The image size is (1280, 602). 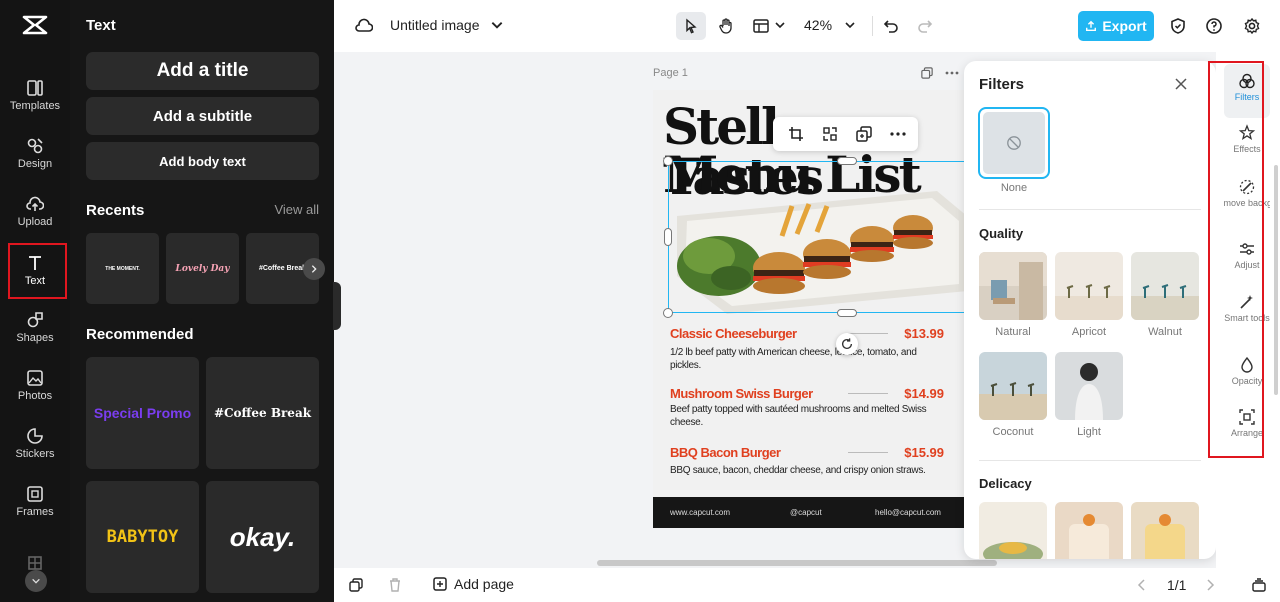 I want to click on filter-thumb-coconut, so click(x=1013, y=386).